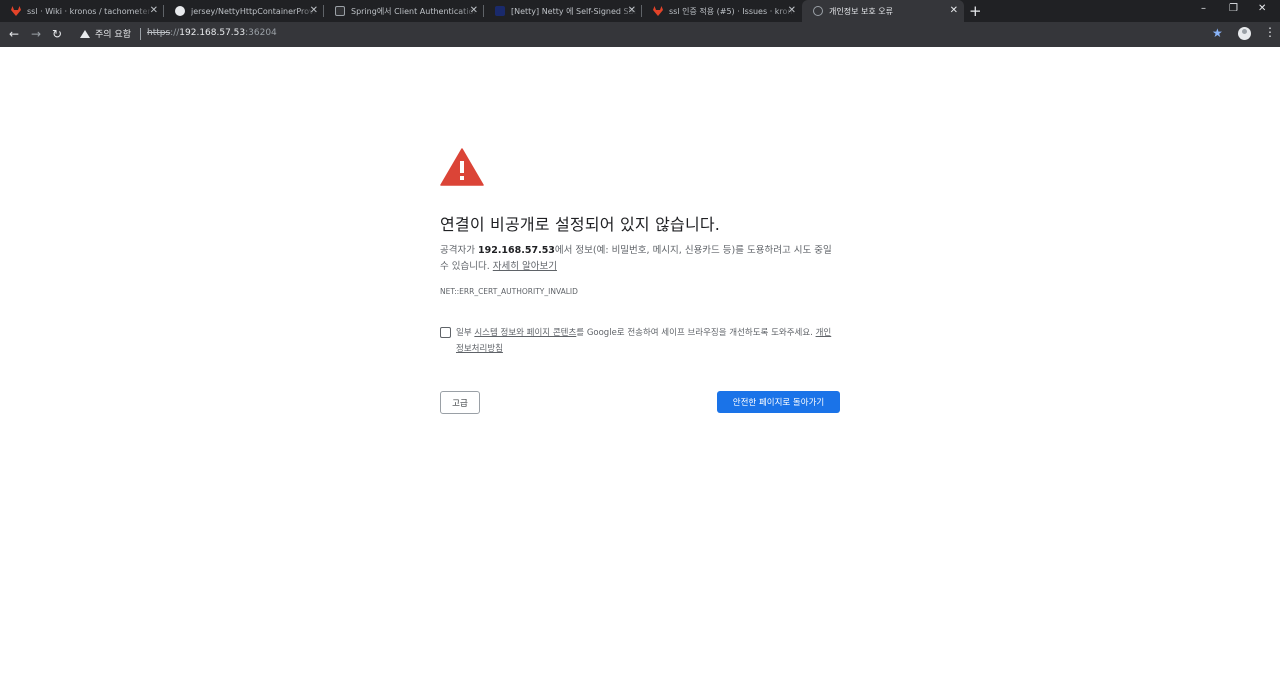  Describe the element at coordinates (525, 266) in the screenshot. I see `learn-more-link: 자세히 알아보기` at that location.